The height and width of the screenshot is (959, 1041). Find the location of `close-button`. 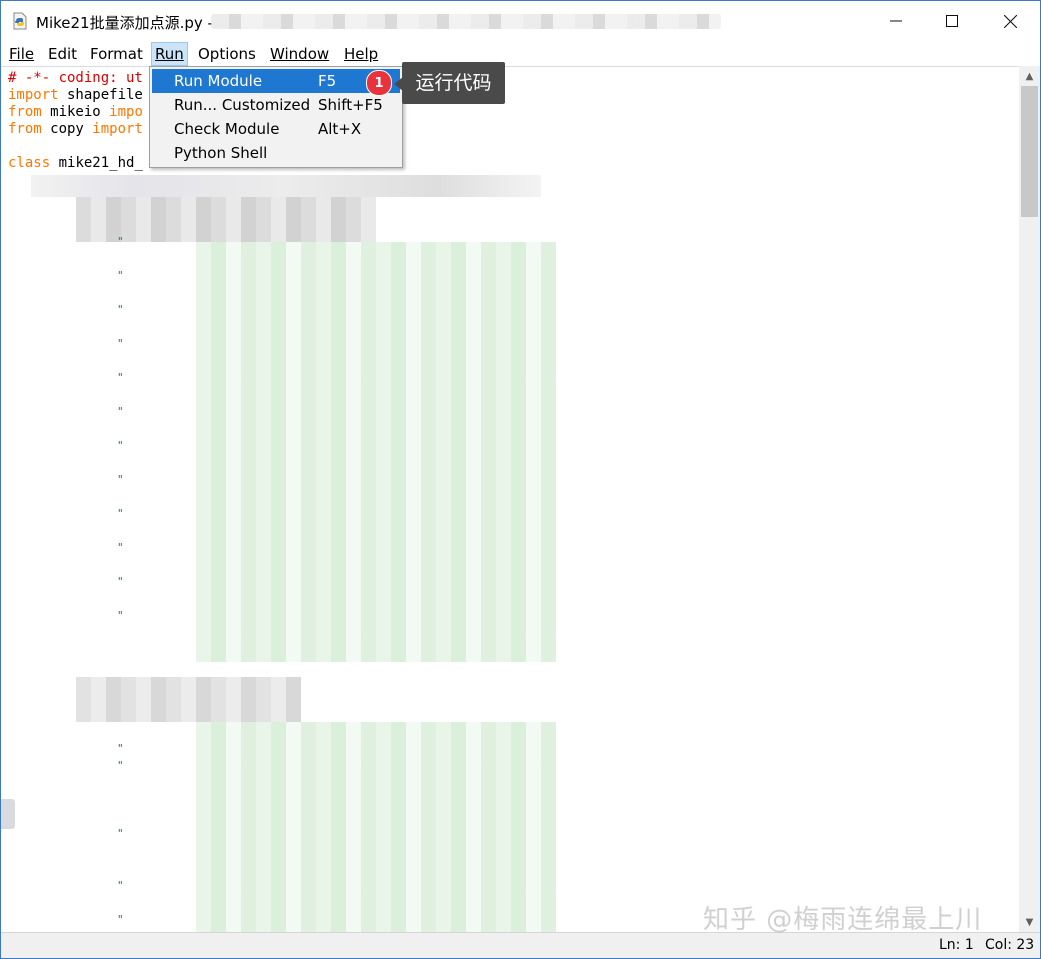

close-button is located at coordinates (1010, 21).